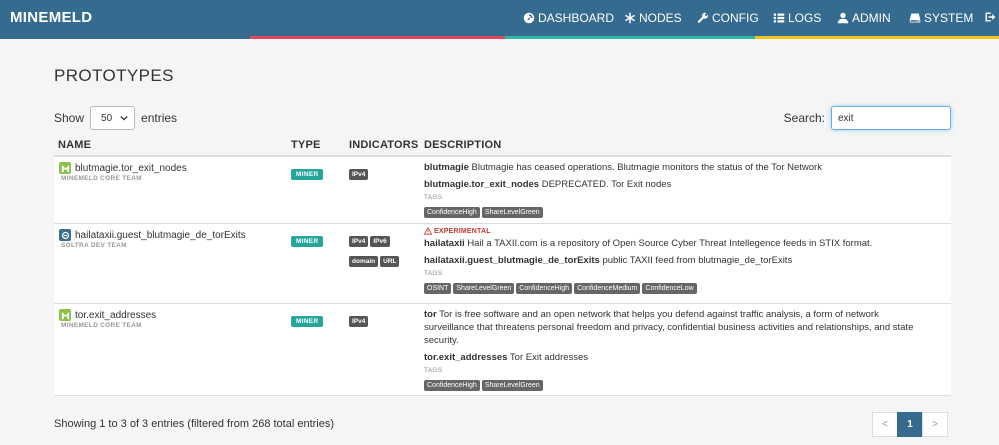  Describe the element at coordinates (935, 424) in the screenshot. I see `next-page-button: >` at that location.